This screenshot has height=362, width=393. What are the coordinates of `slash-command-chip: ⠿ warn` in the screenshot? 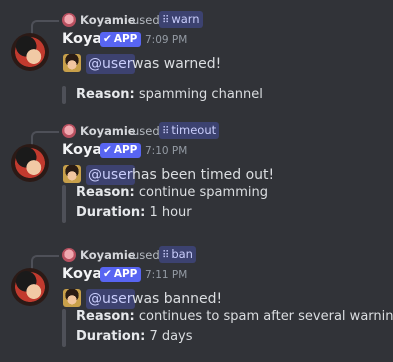 It's located at (181, 19).